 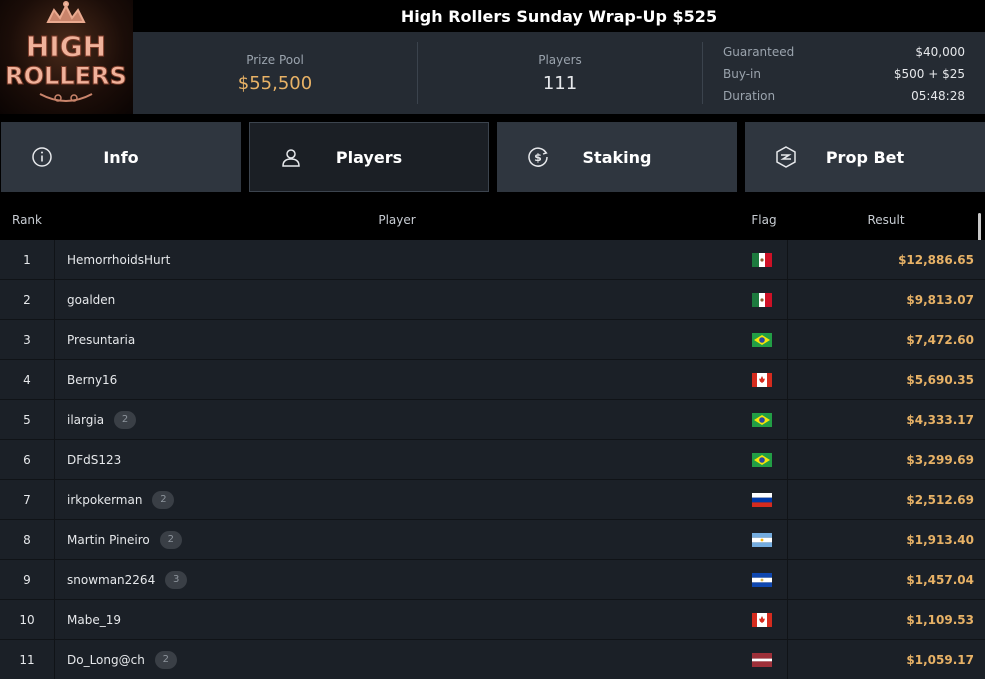 I want to click on table-row: 5 ilargia 2 $4,333.17, so click(x=492, y=420).